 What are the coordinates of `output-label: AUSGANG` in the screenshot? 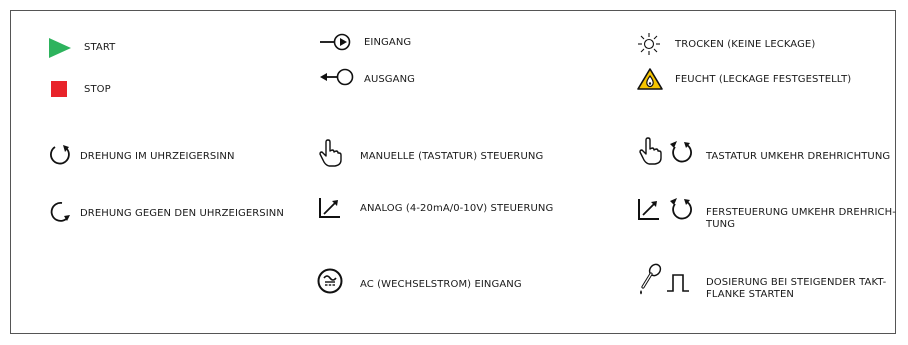 It's located at (390, 79).